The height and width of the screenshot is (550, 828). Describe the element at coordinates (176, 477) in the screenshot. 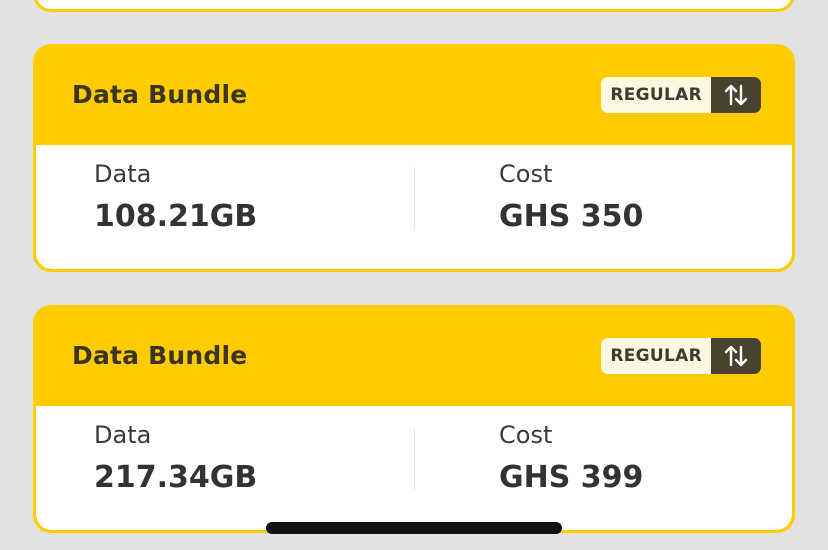

I see `data-value: 217.34GB` at that location.